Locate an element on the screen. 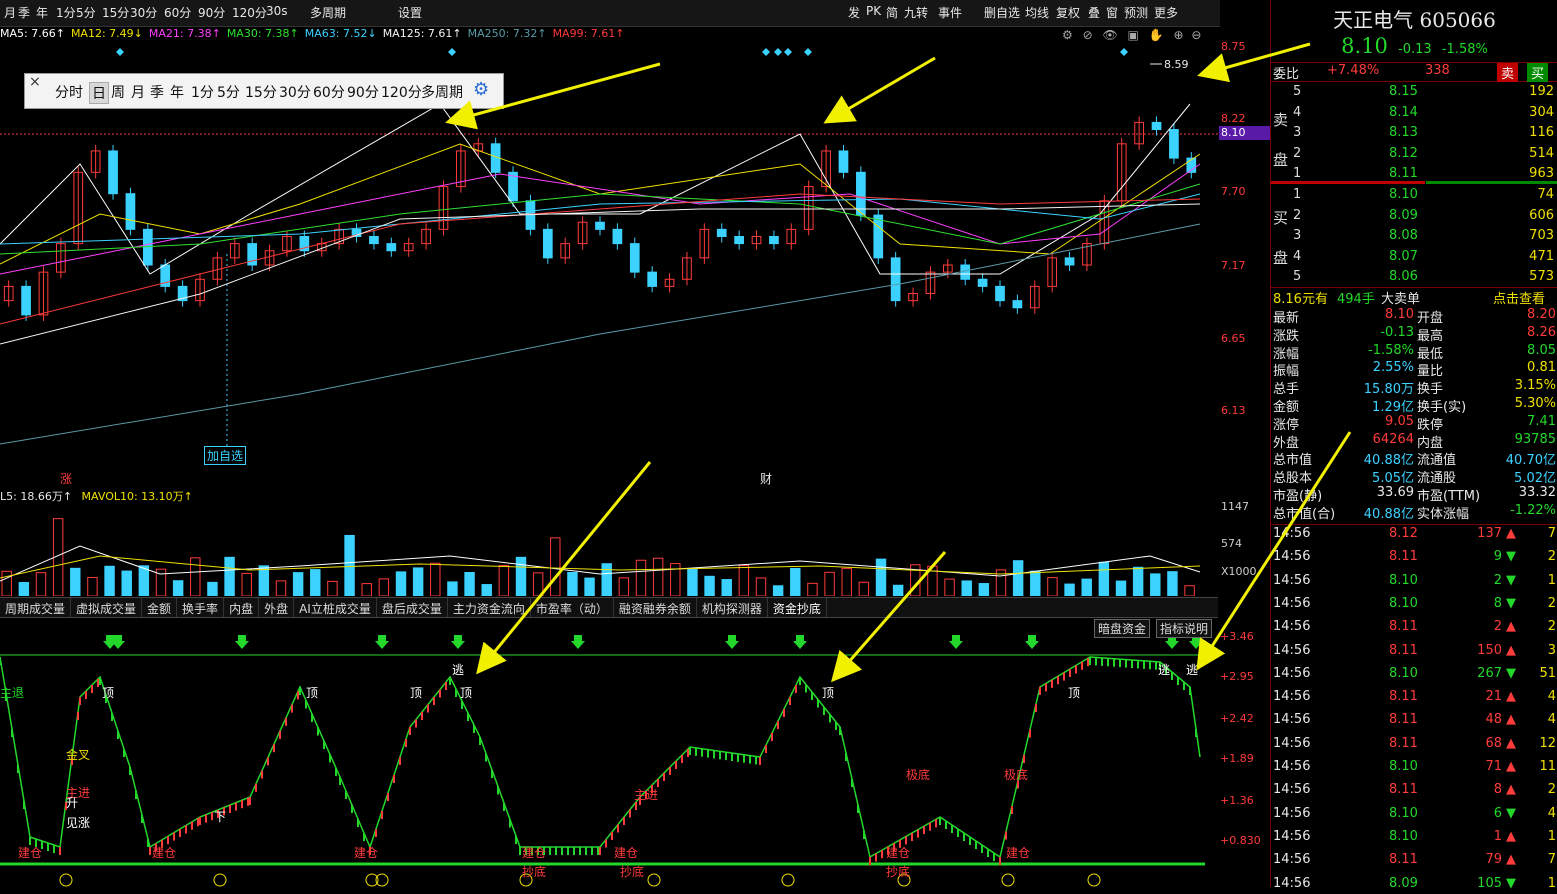  volume-mavol10-label: MAVOL10: 13.10万↑ is located at coordinates (137, 496).